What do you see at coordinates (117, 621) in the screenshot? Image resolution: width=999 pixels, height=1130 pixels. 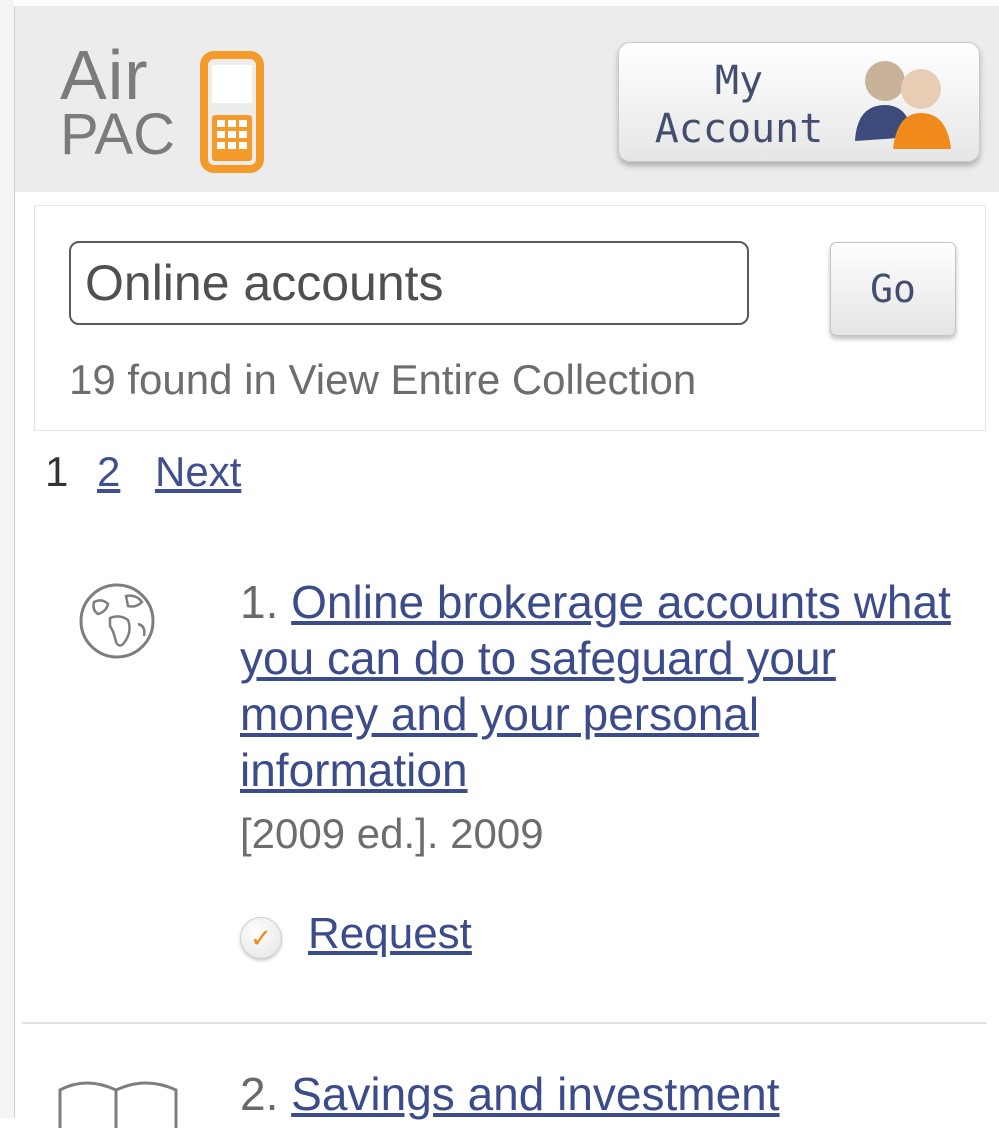 I see `globe-icon` at bounding box center [117, 621].